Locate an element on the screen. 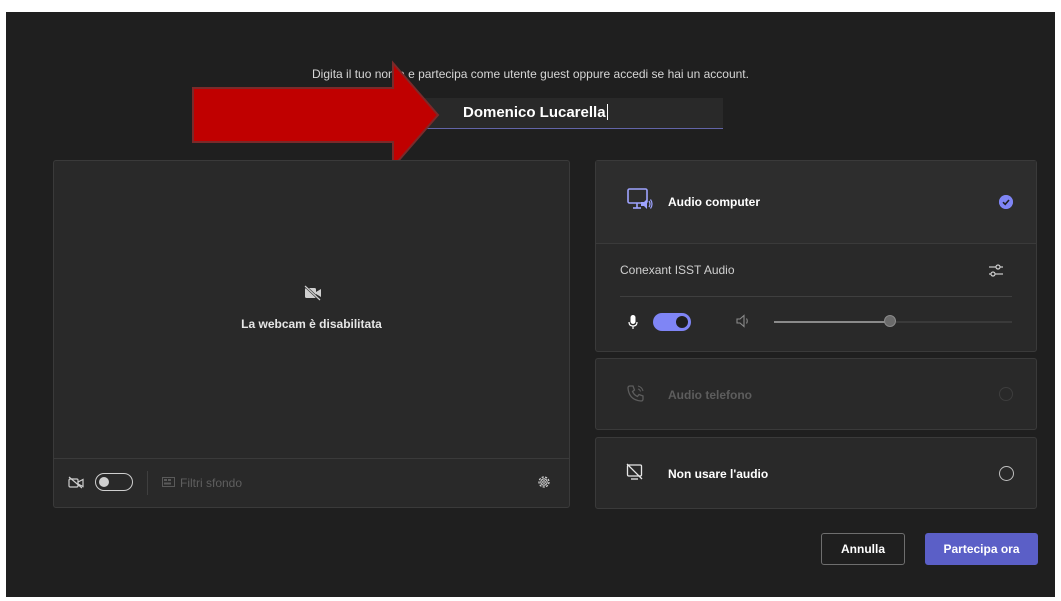 This screenshot has height=601, width=1061. name-input: Domenico Lucarella is located at coordinates (573, 113).